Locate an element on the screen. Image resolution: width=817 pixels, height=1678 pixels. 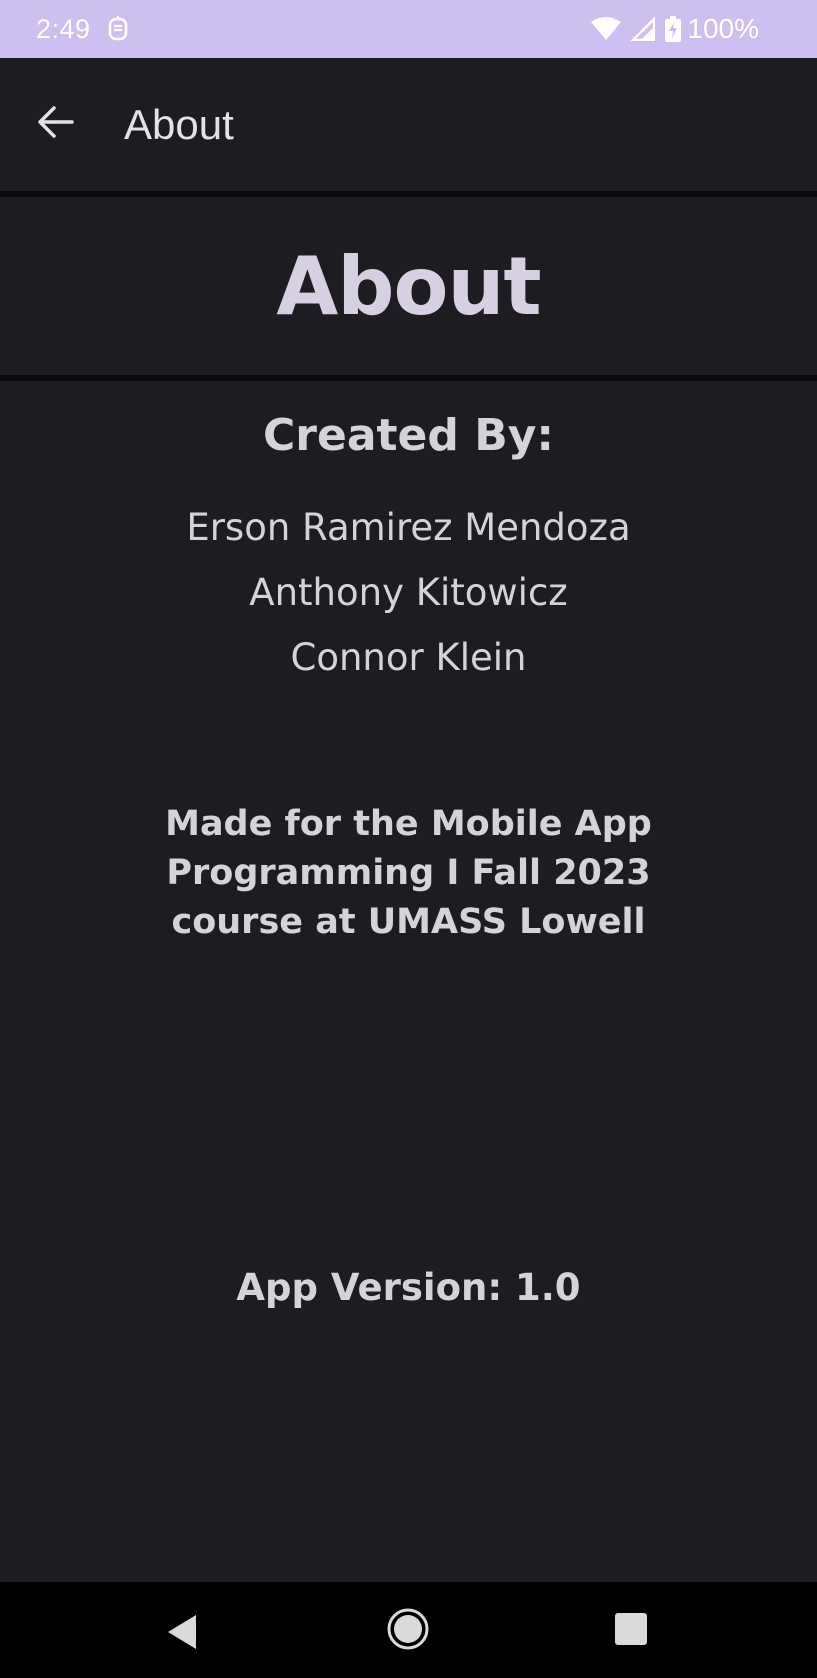
page-heading: About is located at coordinates (408, 286).